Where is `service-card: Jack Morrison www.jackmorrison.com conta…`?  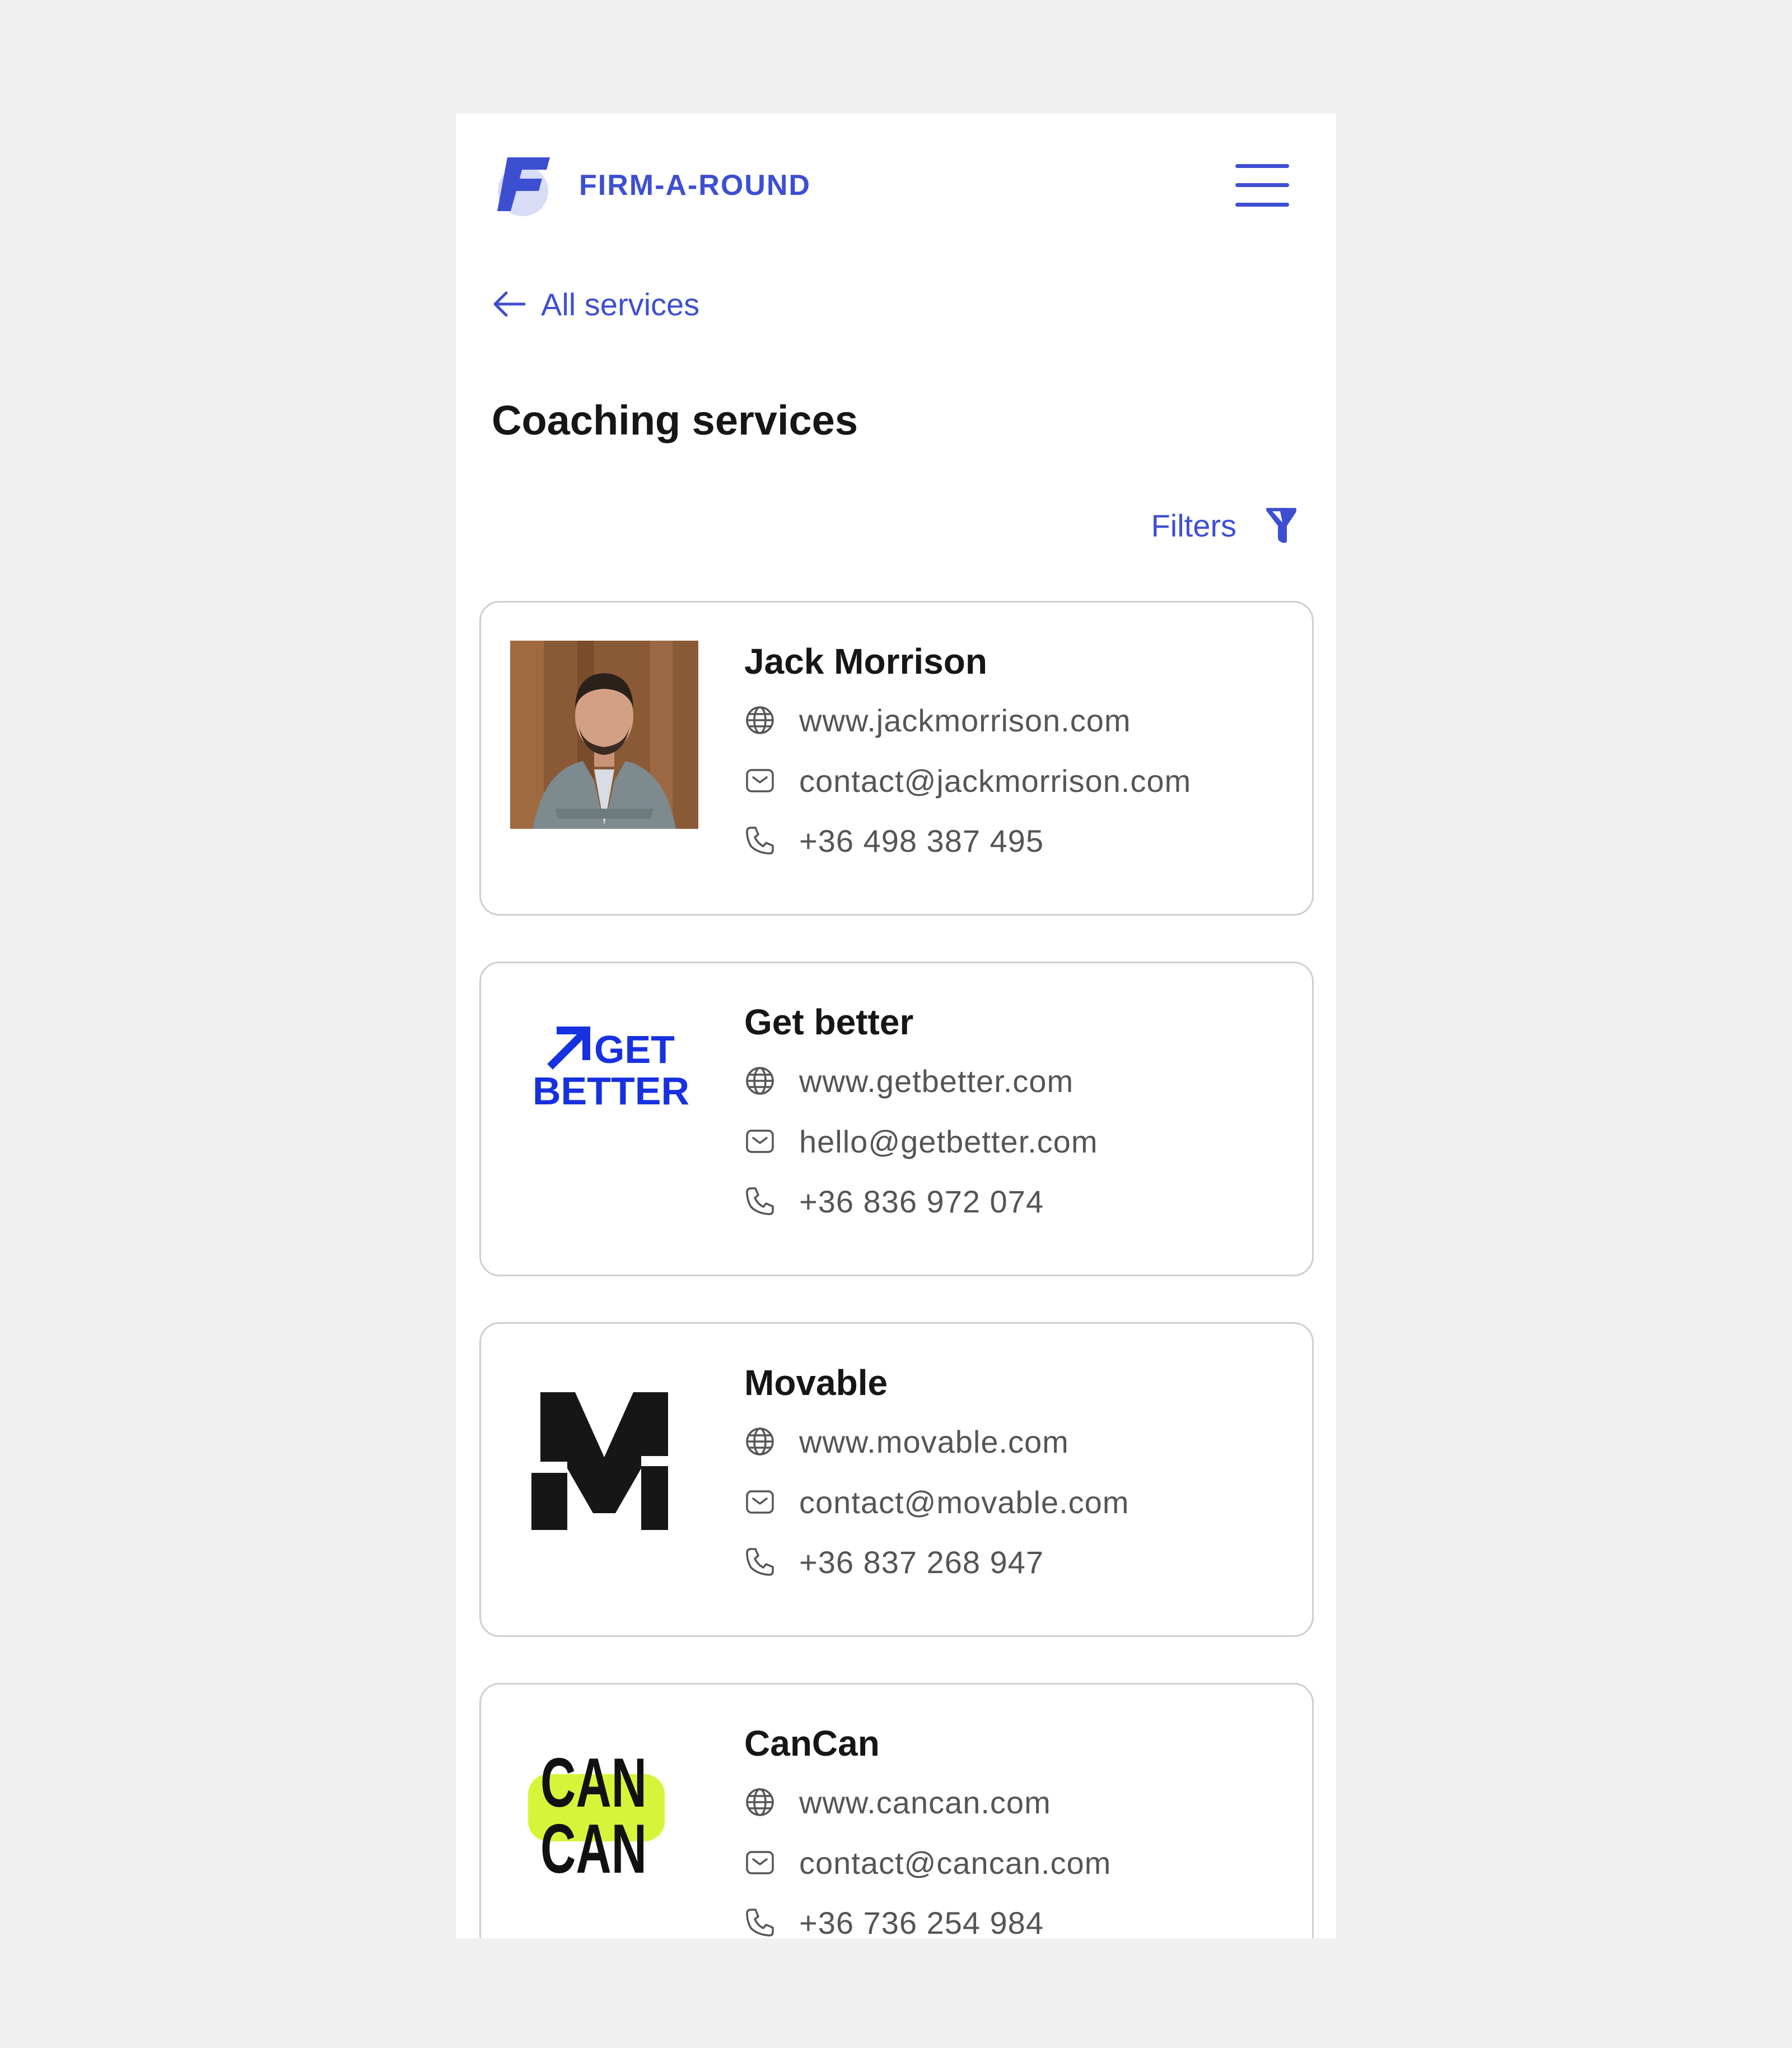 service-card: Jack Morrison www.jackmorrison.com conta… is located at coordinates (897, 758).